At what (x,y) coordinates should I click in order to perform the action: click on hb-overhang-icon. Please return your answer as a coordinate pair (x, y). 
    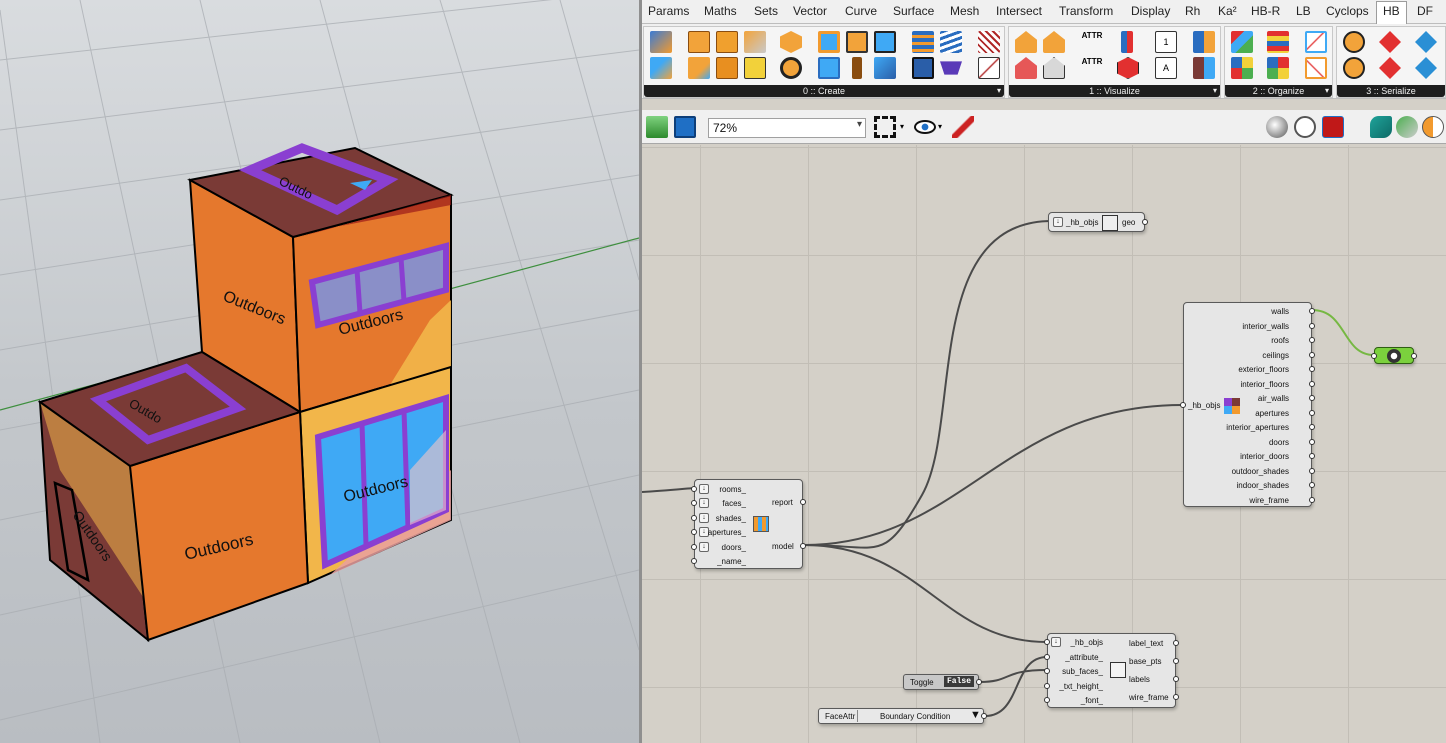
    Looking at the image, I should click on (951, 68).